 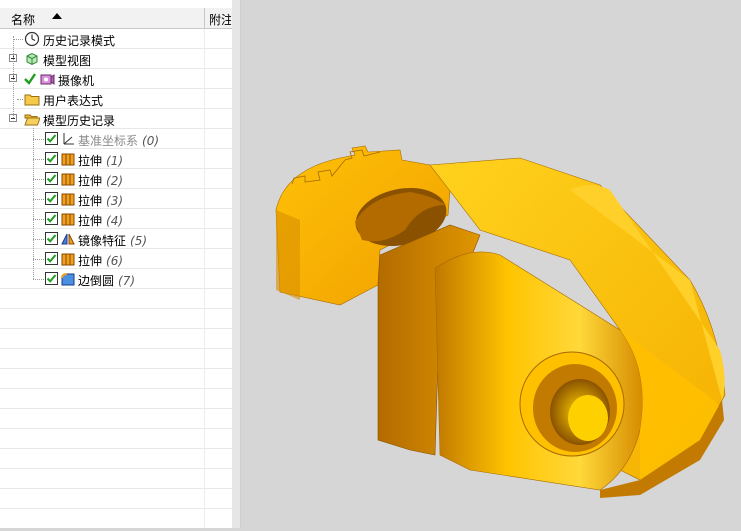 I want to click on tree-node-label: 拉伸 (2), so click(x=101, y=181).